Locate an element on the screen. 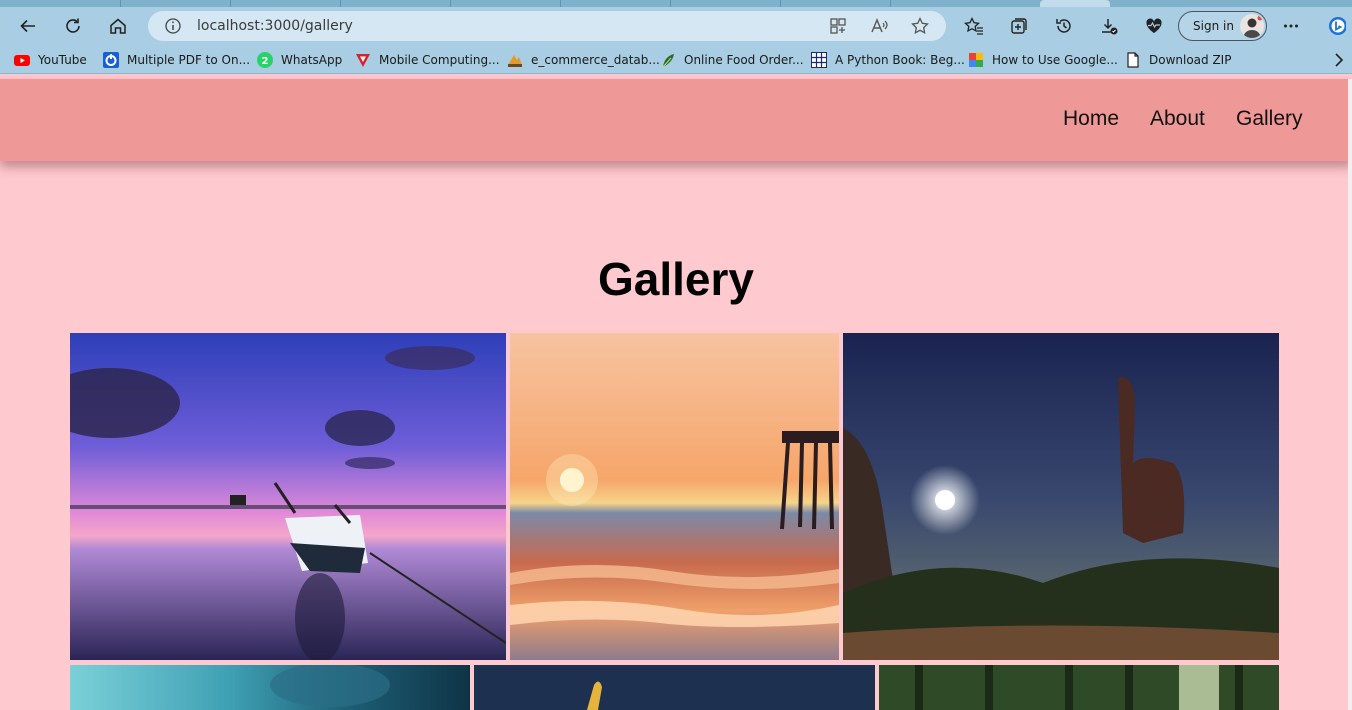  avatar-icon is located at coordinates (1253, 26).